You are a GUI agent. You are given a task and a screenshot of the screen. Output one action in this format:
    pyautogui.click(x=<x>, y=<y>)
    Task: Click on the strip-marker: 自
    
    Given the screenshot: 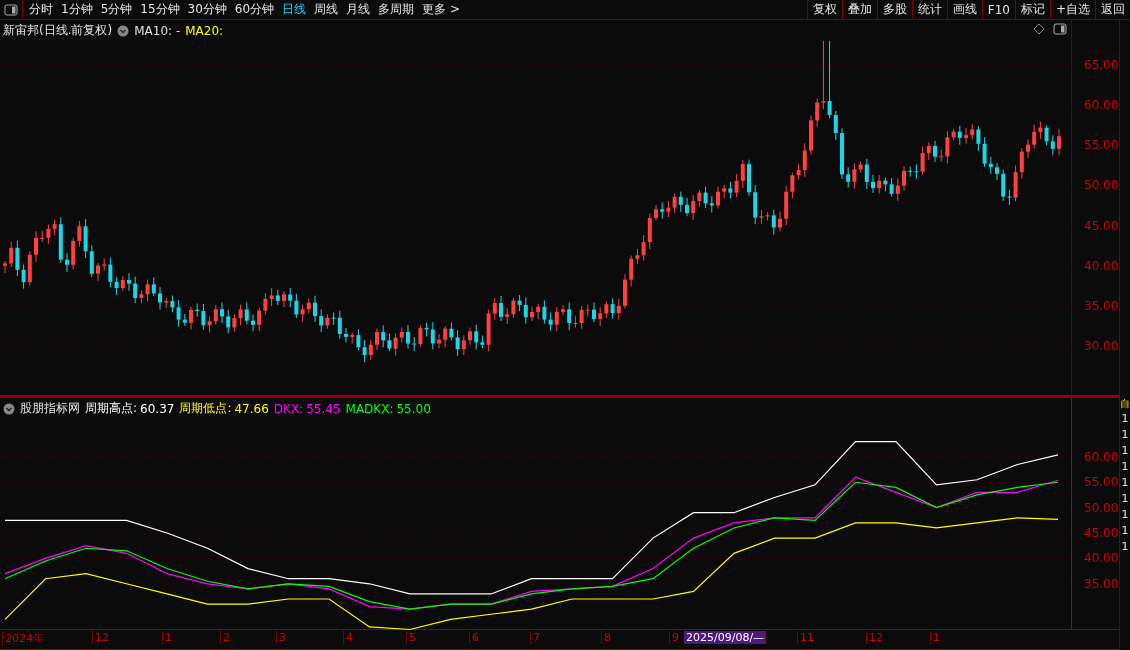 What is the action you would take?
    pyautogui.click(x=1125, y=404)
    